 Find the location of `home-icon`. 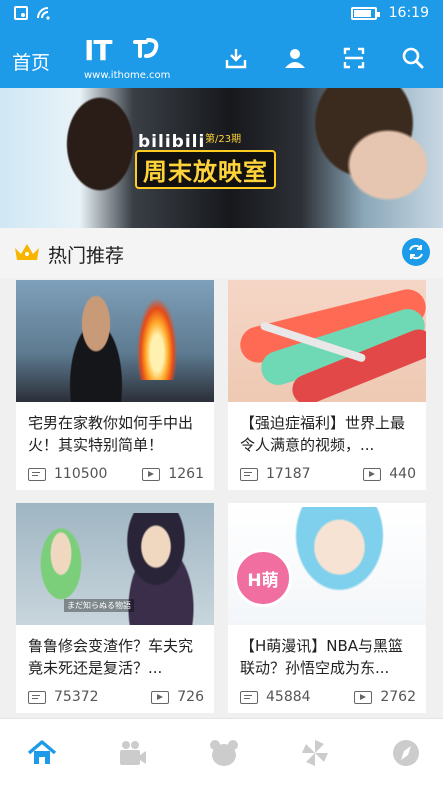

home-icon is located at coordinates (42, 752).